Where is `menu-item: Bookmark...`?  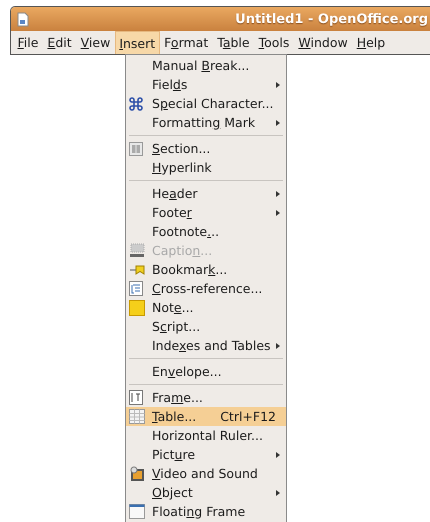 menu-item: Bookmark... is located at coordinates (206, 269).